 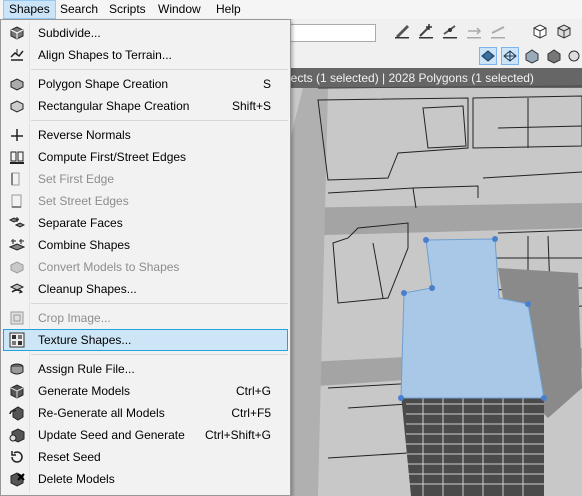 What do you see at coordinates (251, 413) in the screenshot?
I see `menu-item-shortcut: Ctrl+F5` at bounding box center [251, 413].